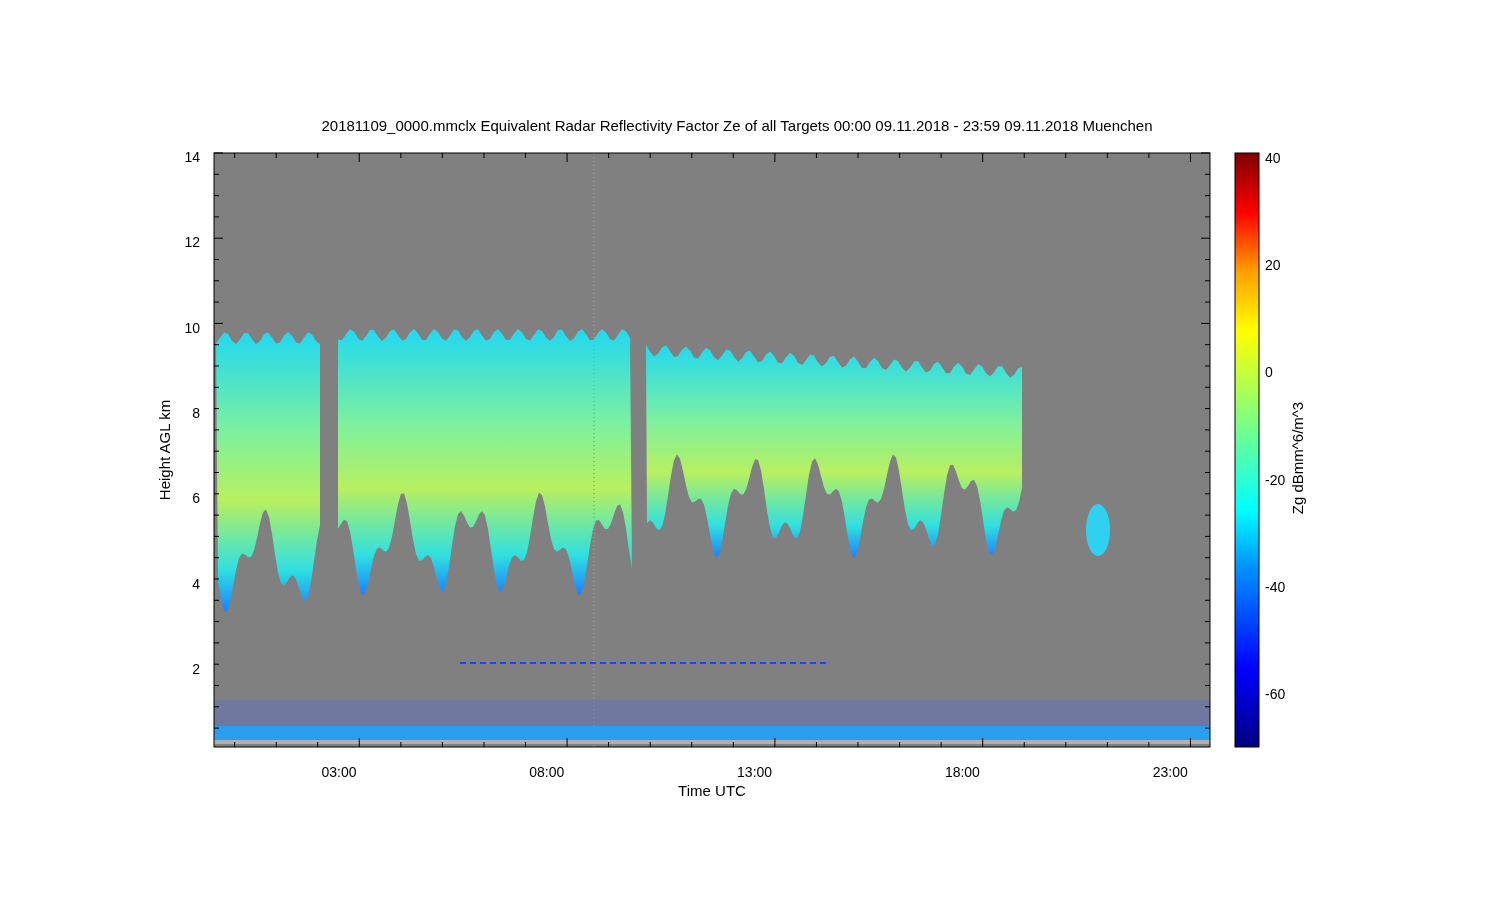 This screenshot has width=1500, height=900. Describe the element at coordinates (339, 772) in the screenshot. I see `x-tick-label: 03:00` at that location.